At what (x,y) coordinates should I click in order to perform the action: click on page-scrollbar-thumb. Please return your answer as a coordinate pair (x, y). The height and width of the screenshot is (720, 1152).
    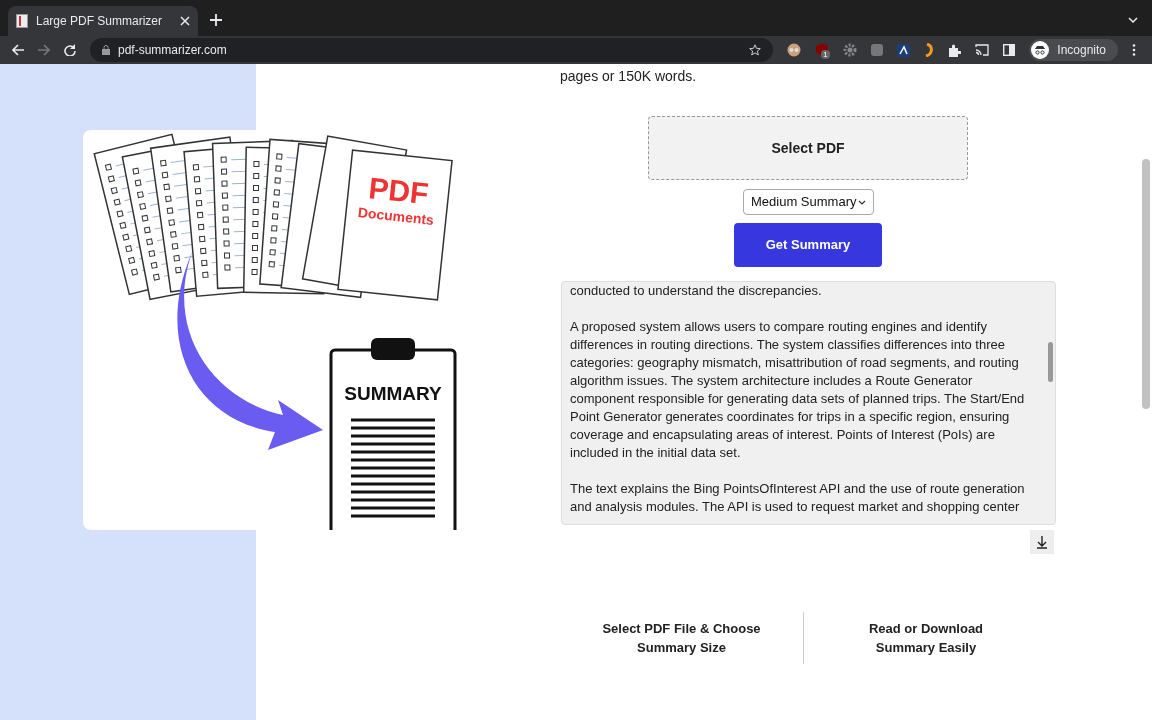
    Looking at the image, I should click on (1146, 284).